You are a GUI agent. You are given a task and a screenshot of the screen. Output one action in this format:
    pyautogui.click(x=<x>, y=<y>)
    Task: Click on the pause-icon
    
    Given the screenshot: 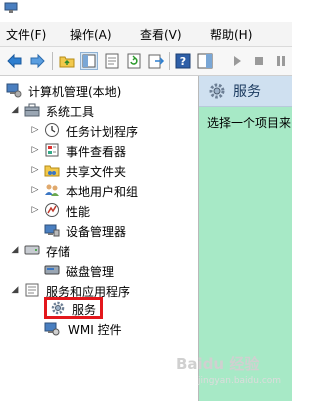 What is the action you would take?
    pyautogui.click(x=281, y=61)
    